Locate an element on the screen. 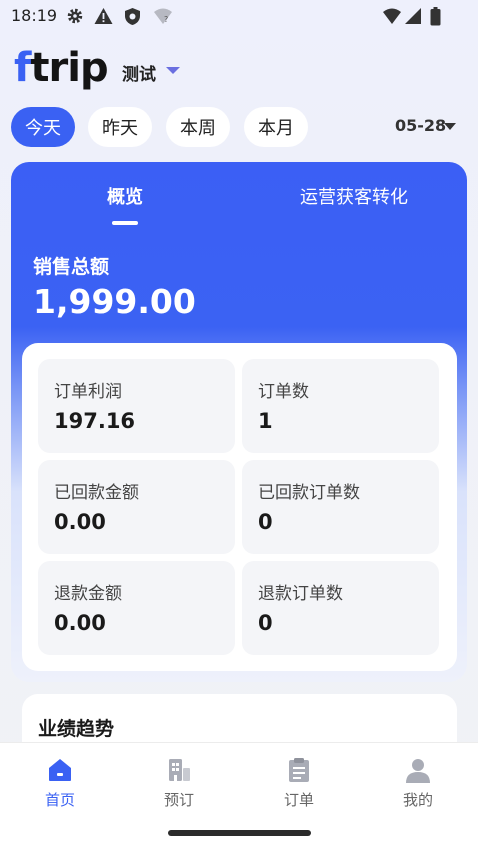 The width and height of the screenshot is (478, 850). shield-icon is located at coordinates (132, 18).